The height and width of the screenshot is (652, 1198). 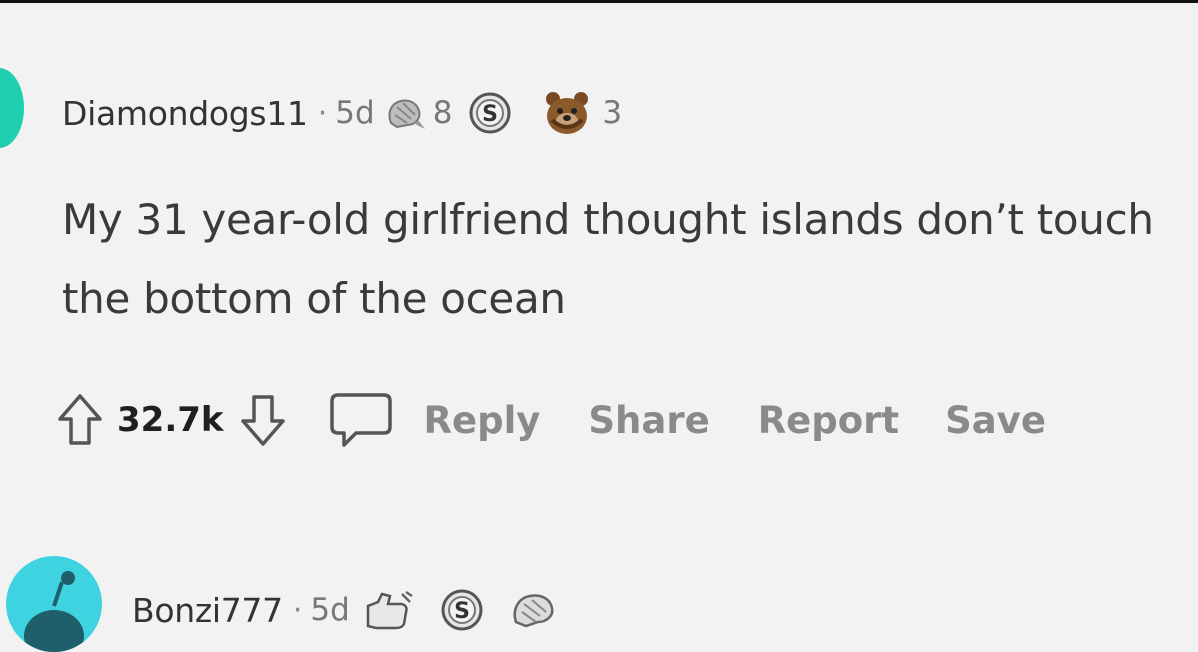 I want to click on share-button: Share, so click(x=648, y=420).